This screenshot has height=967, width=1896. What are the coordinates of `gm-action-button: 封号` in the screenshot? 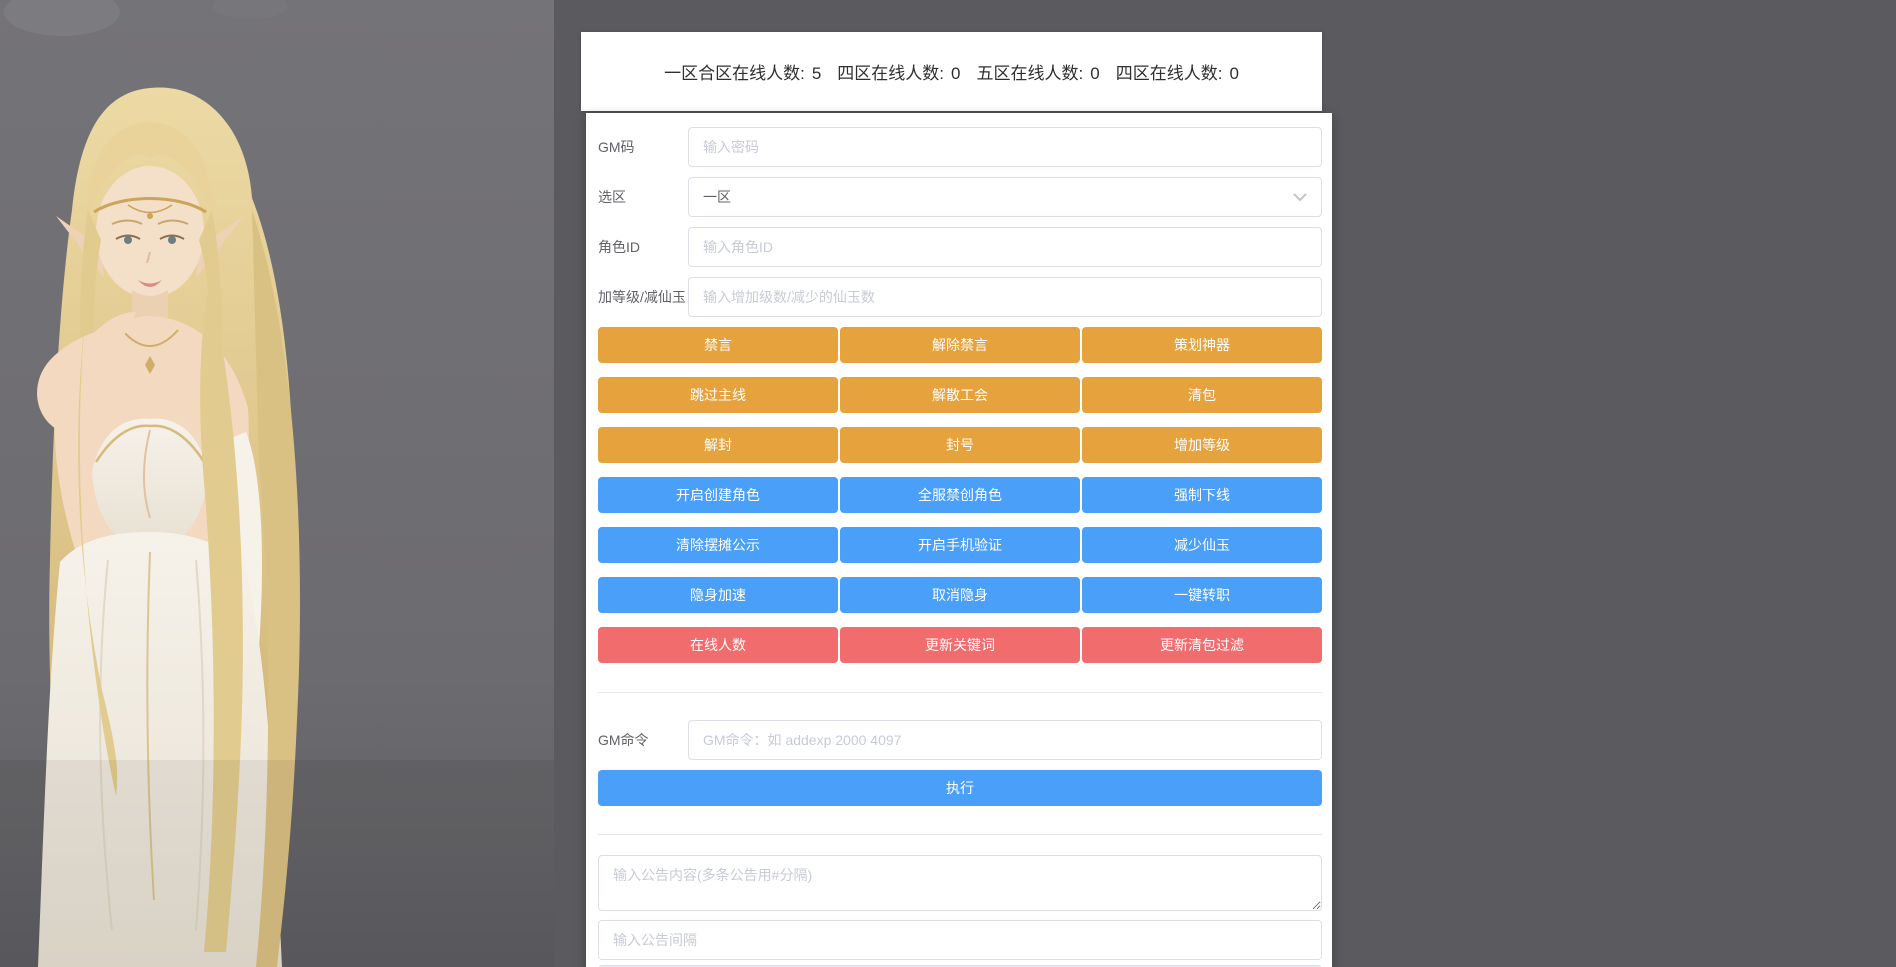 It's located at (960, 445).